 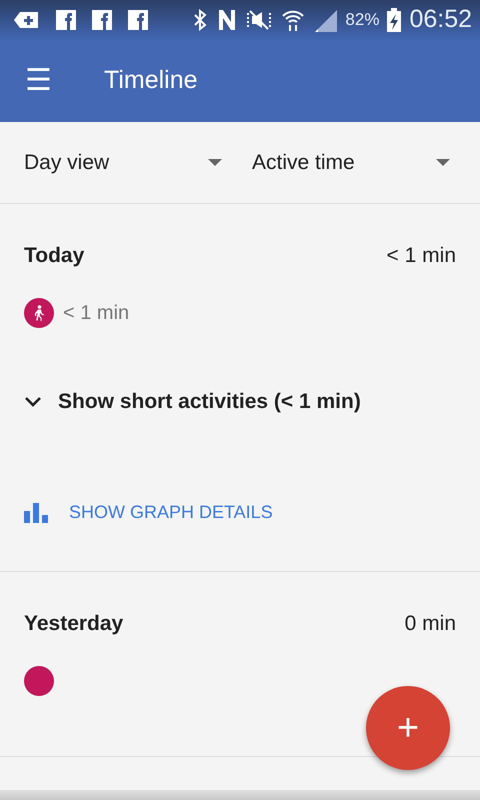 I want to click on notification-icon, so click(x=27, y=20).